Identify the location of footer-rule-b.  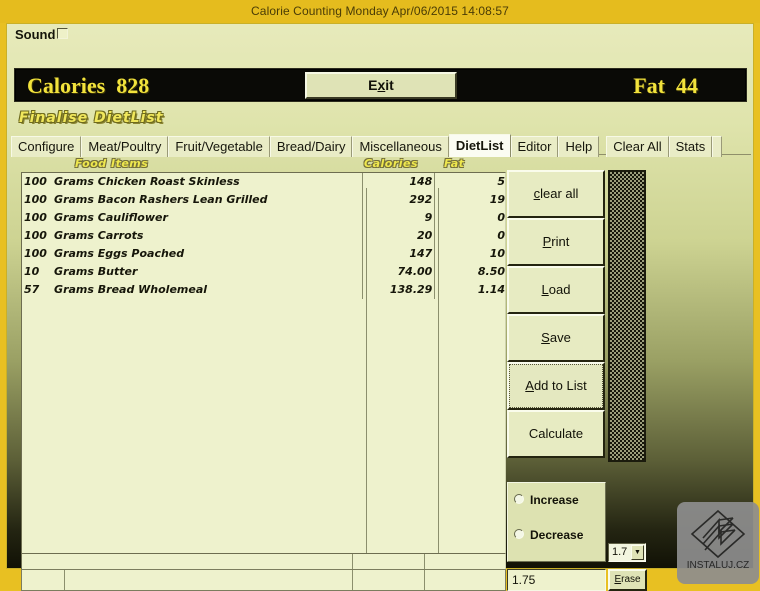
(352, 580).